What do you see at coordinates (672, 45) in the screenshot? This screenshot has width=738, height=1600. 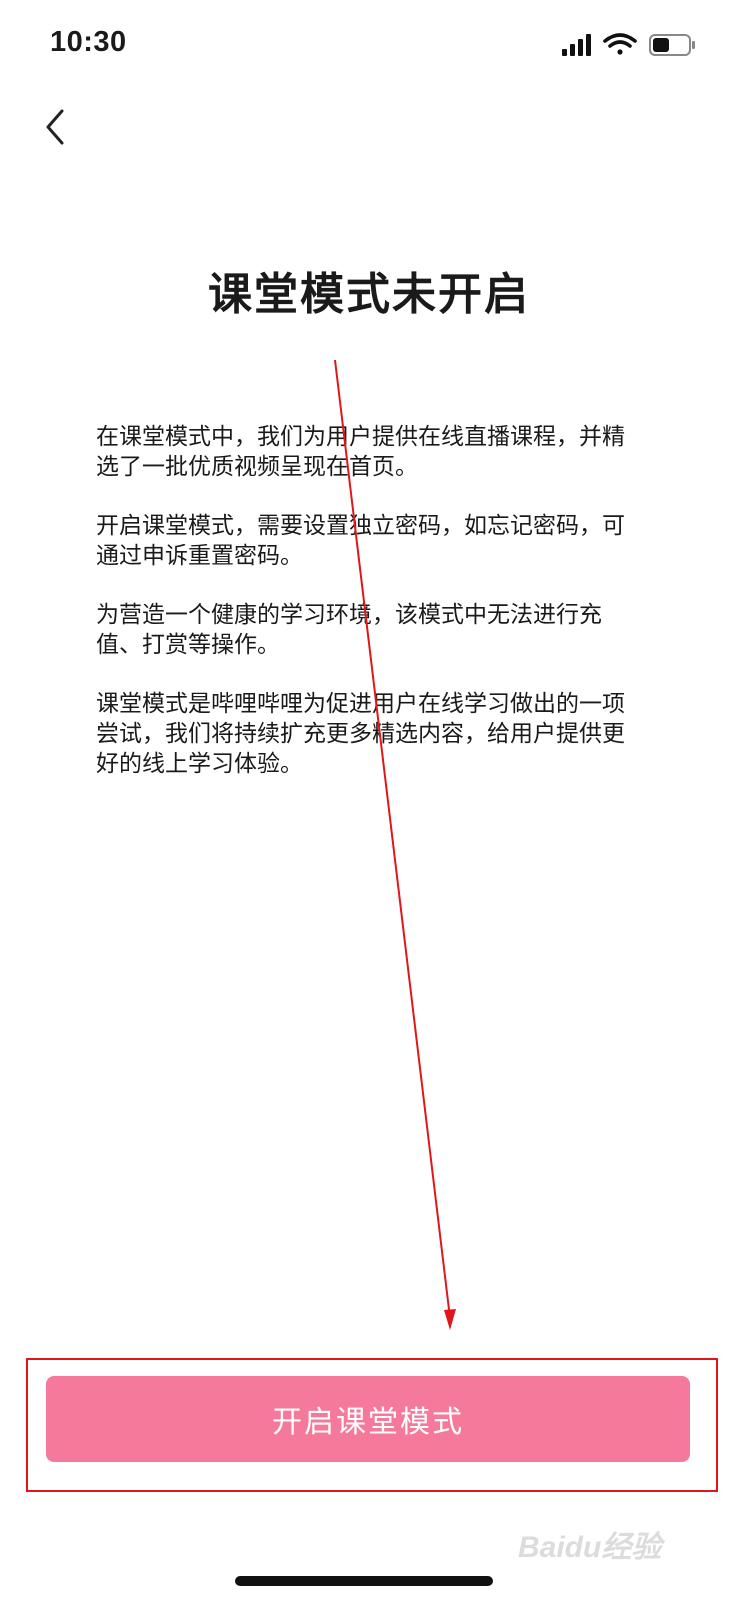 I see `battery-icon` at bounding box center [672, 45].